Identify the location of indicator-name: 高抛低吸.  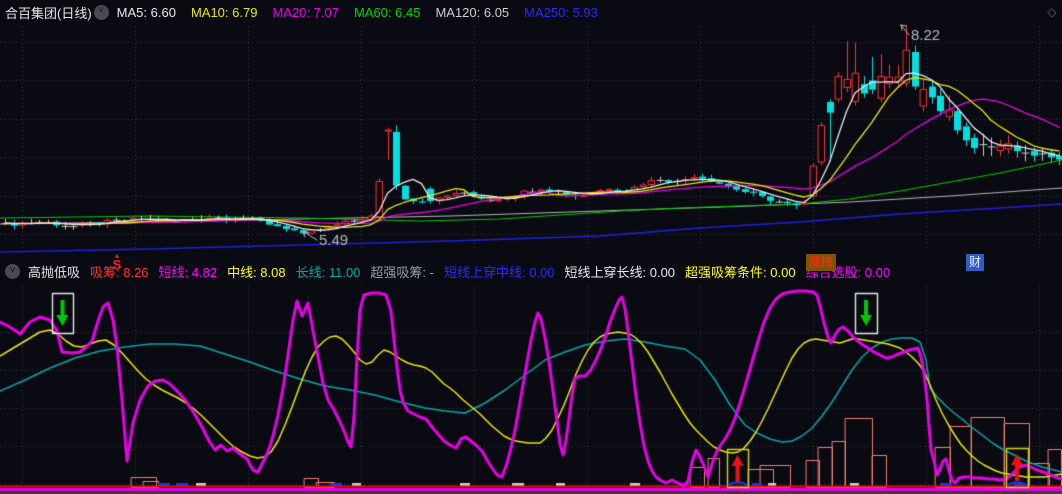
(54, 271).